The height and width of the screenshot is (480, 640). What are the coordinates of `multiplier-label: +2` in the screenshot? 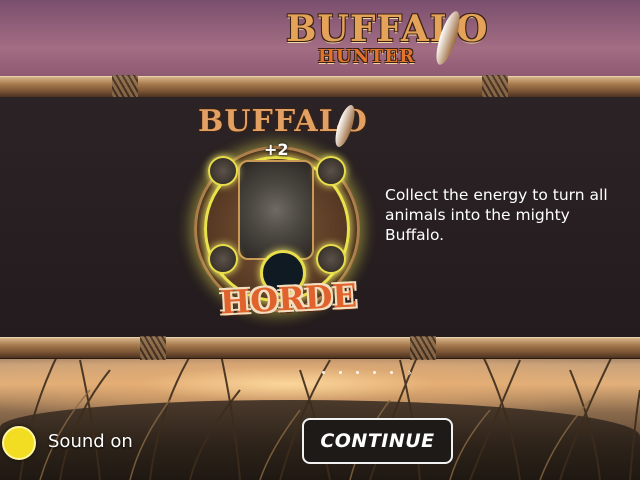 It's located at (276, 149).